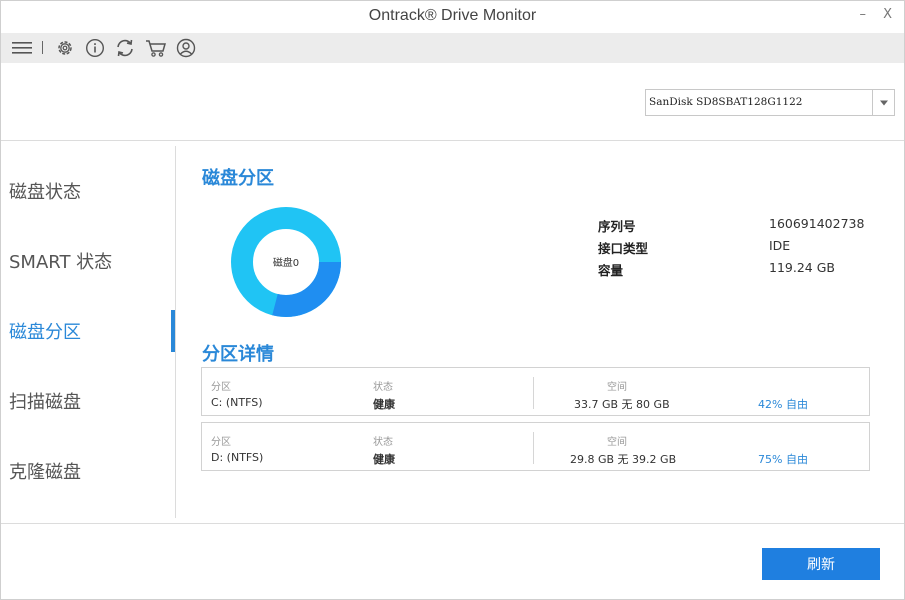  I want to click on sidebar-item-disk-status: 磁盘状态, so click(87, 191).